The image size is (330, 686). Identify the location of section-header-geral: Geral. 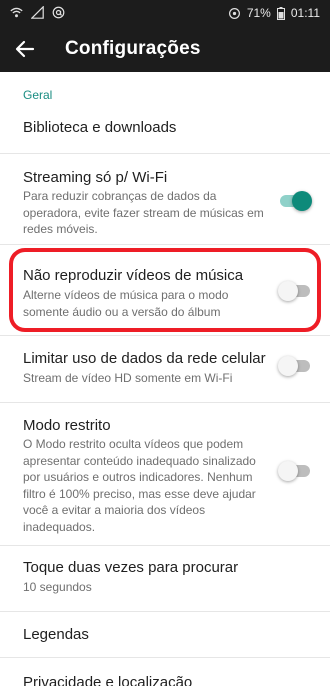
(38, 95).